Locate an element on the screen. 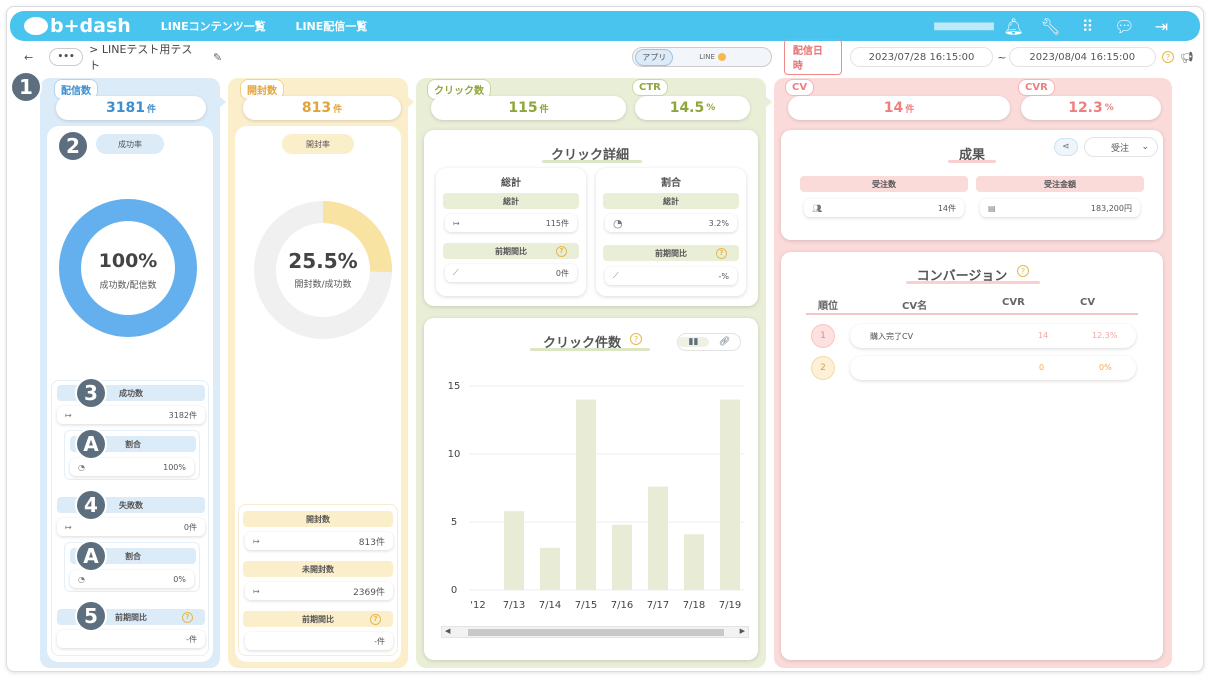  trend-icon: ⟋ is located at coordinates (616, 275).